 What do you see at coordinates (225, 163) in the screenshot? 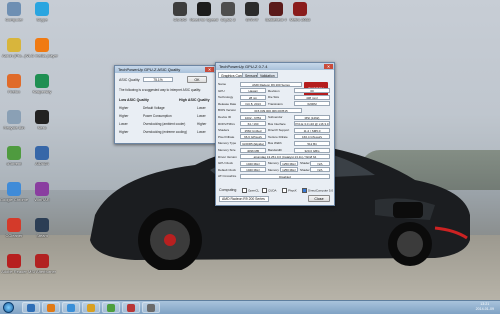
I see `gpuz-field-label: GPU Clock` at bounding box center [225, 163].